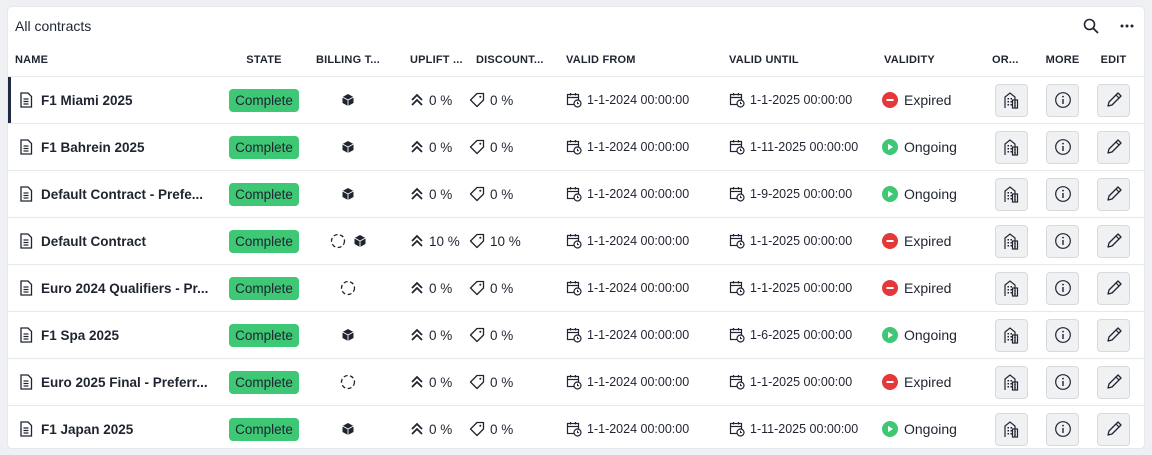  What do you see at coordinates (890, 194) in the screenshot?
I see `ongoing-status-icon` at bounding box center [890, 194].